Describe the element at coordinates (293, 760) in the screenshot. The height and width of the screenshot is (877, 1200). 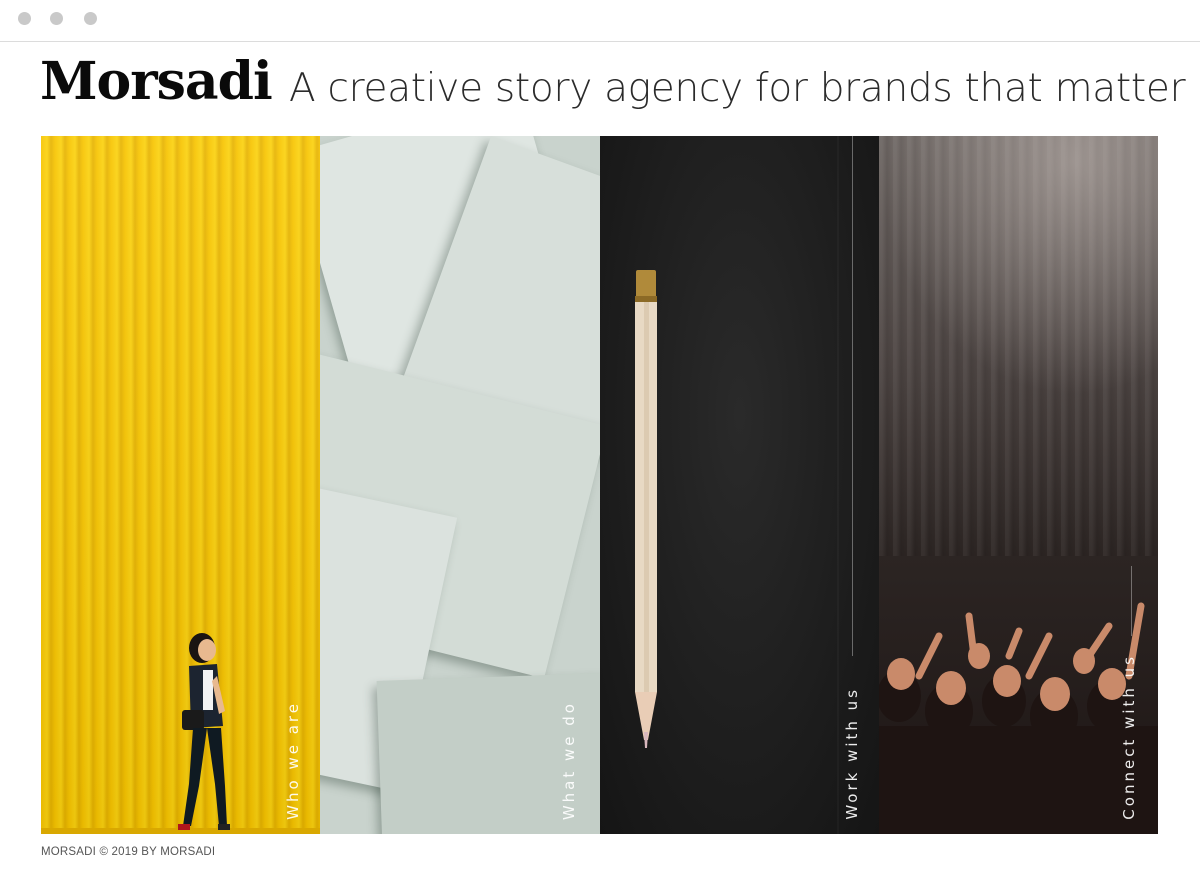
I see `panel-label-who-we-are: Who we are` at that location.